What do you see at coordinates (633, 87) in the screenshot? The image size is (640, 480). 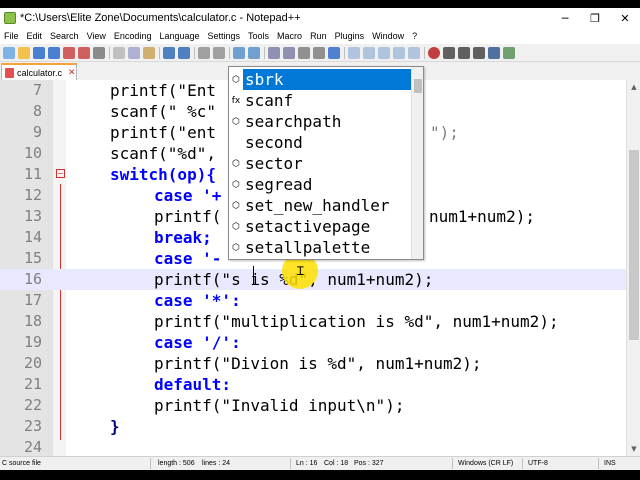 I see `scroll-up-icon: ▲` at bounding box center [633, 87].